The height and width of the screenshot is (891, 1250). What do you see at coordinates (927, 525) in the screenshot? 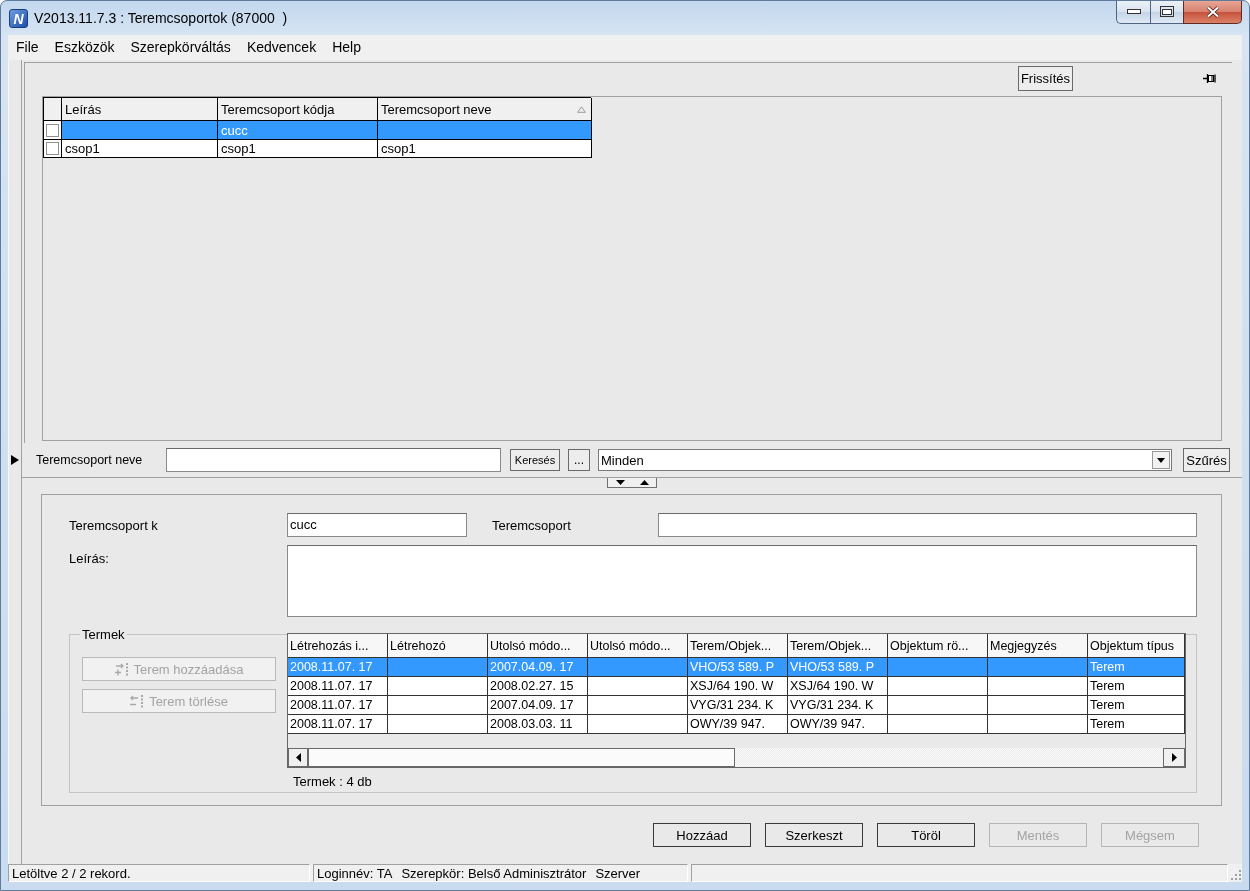
I see `name-field` at bounding box center [927, 525].